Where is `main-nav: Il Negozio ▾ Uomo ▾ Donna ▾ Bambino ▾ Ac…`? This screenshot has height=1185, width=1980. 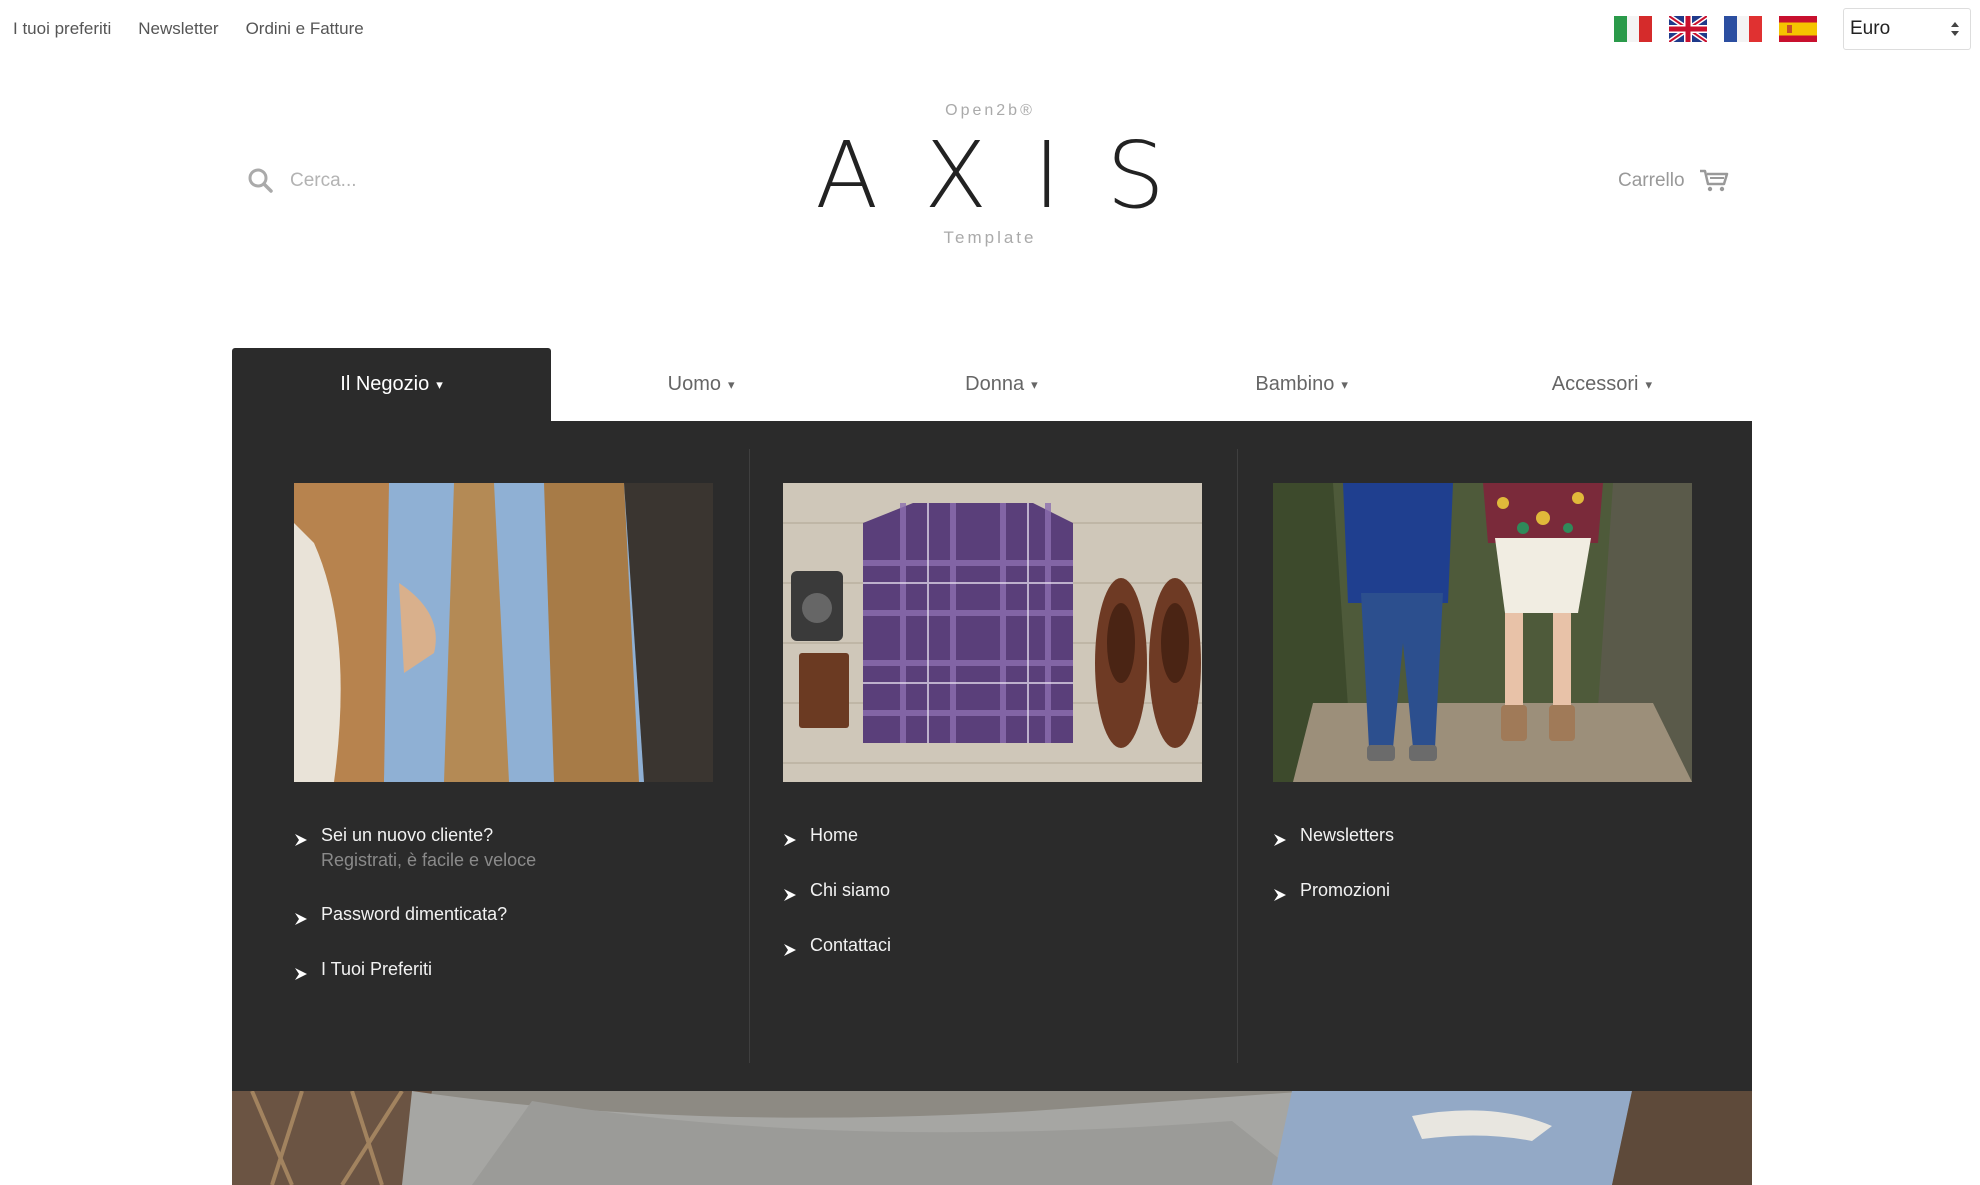
main-nav: Il Negozio ▾ Uomo ▾ Donna ▾ Bambino ▾ Ac… is located at coordinates (992, 384).